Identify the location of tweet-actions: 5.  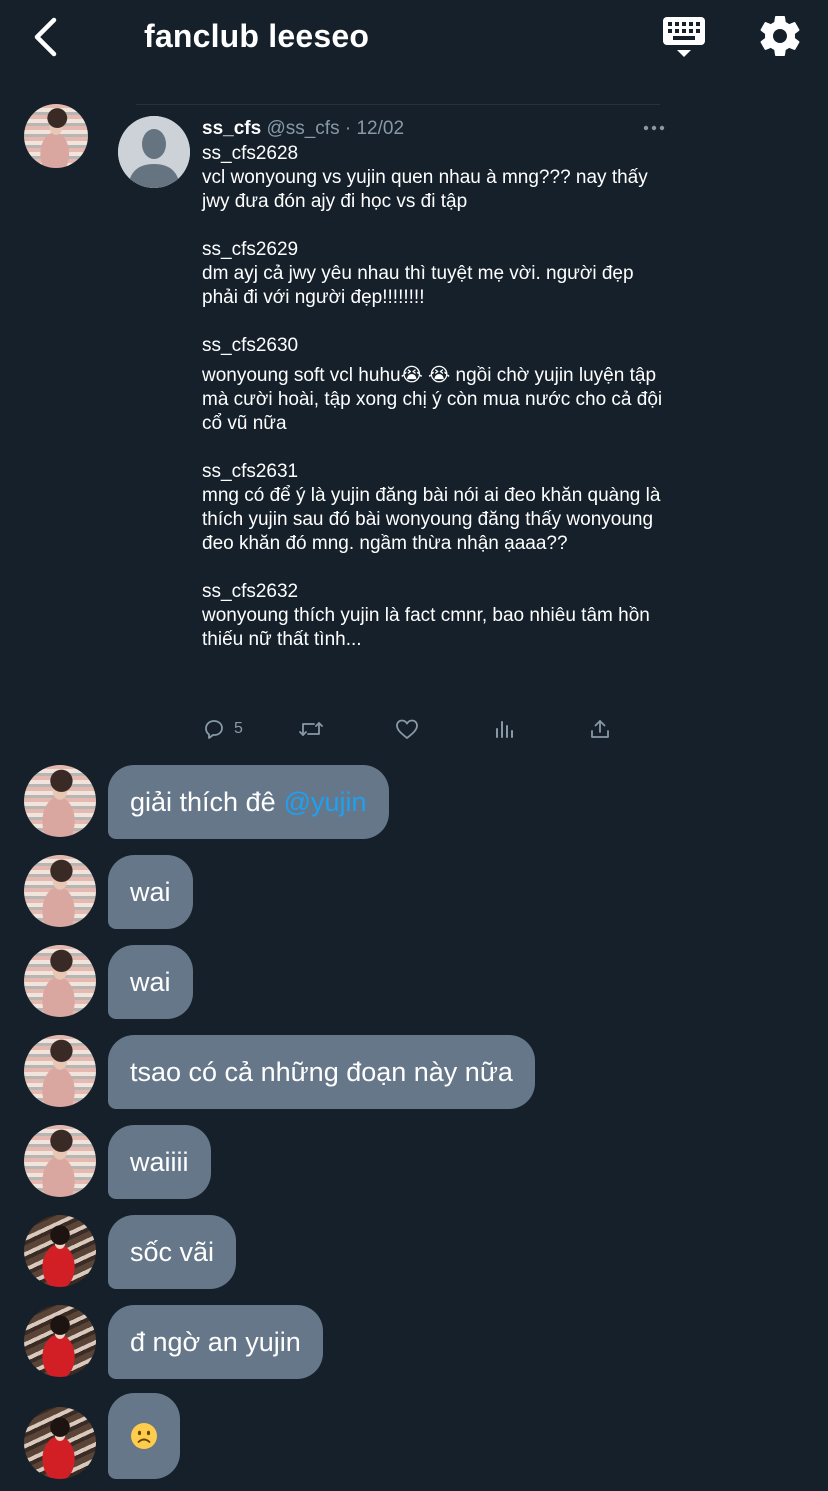
(412, 729).